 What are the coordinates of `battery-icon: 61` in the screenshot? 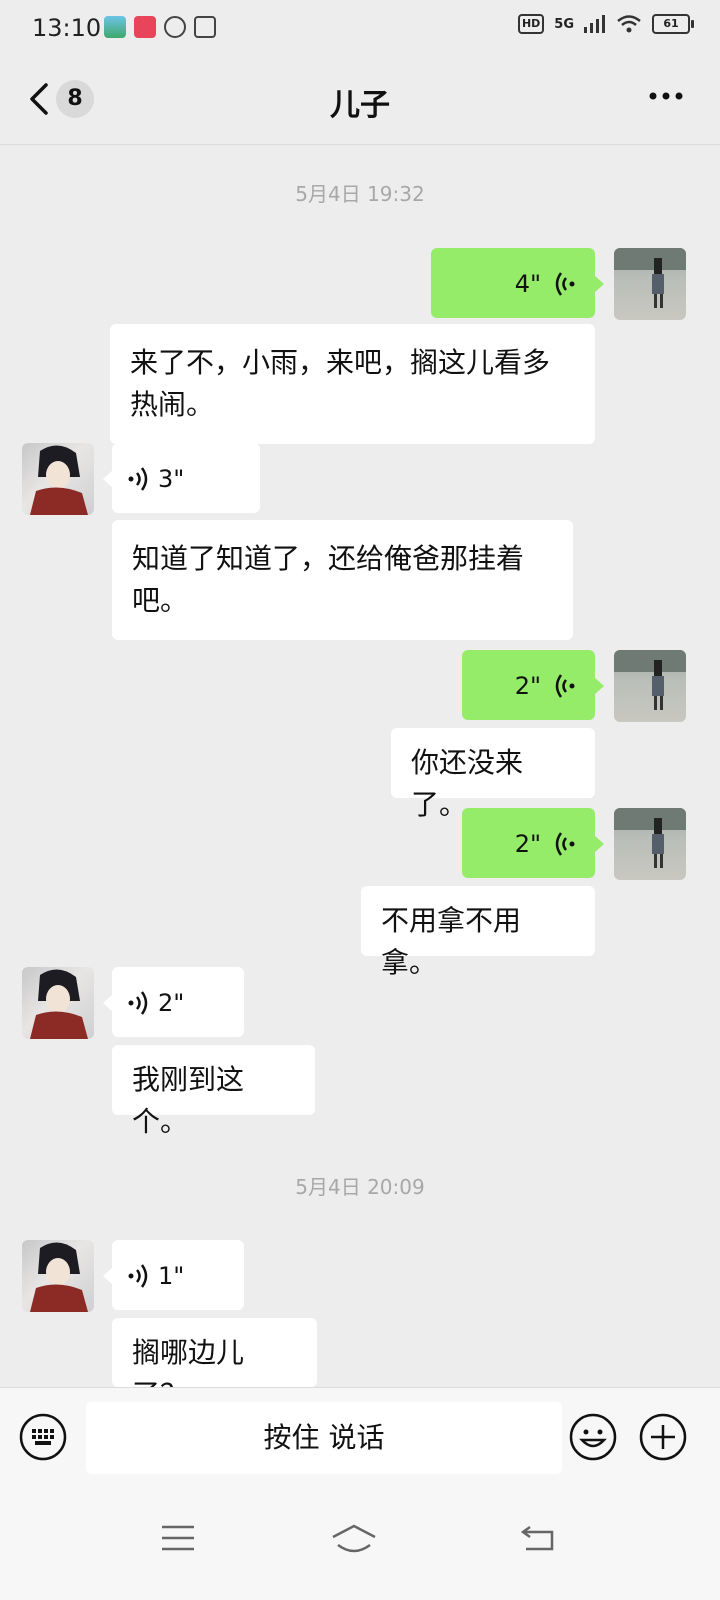 It's located at (673, 24).